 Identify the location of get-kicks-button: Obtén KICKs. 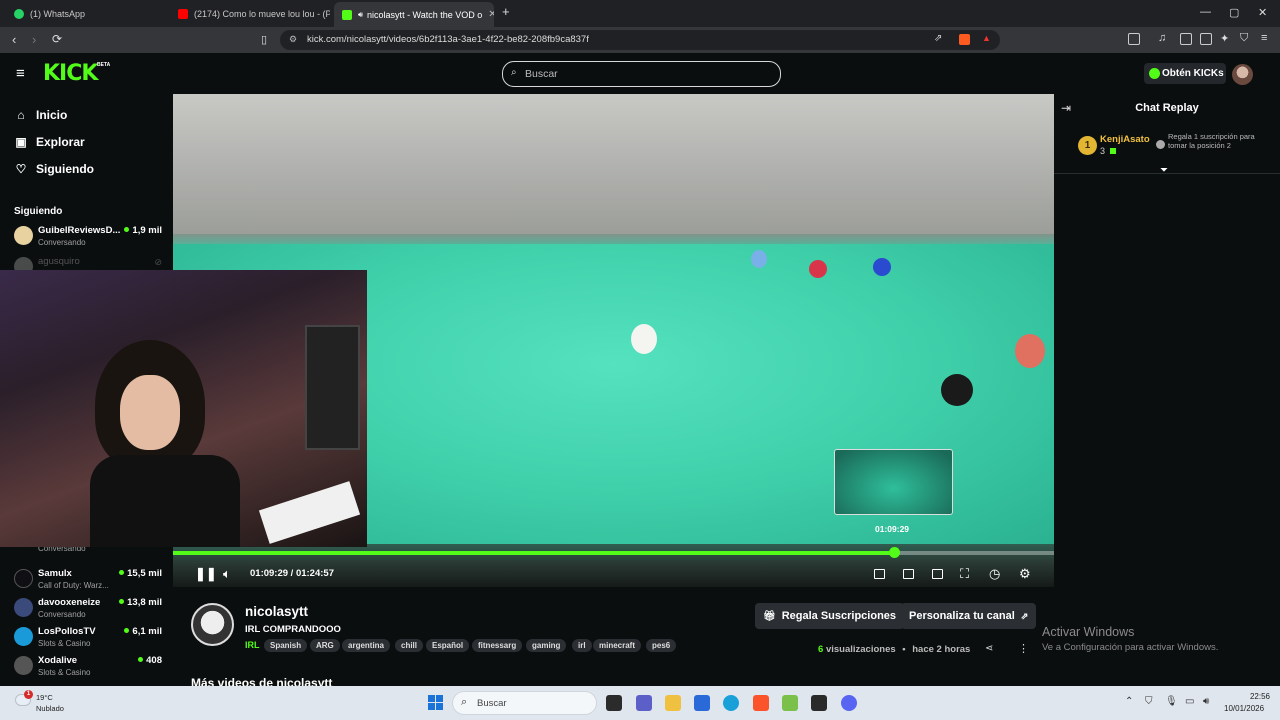
(1185, 73).